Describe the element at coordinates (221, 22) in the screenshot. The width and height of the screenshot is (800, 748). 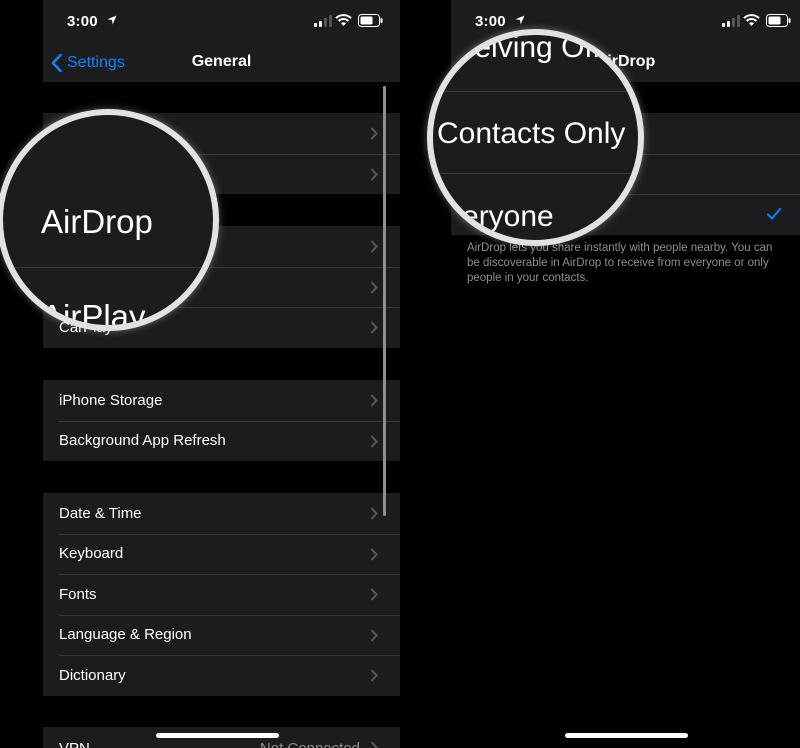
I see `status-bar: 3:00` at that location.